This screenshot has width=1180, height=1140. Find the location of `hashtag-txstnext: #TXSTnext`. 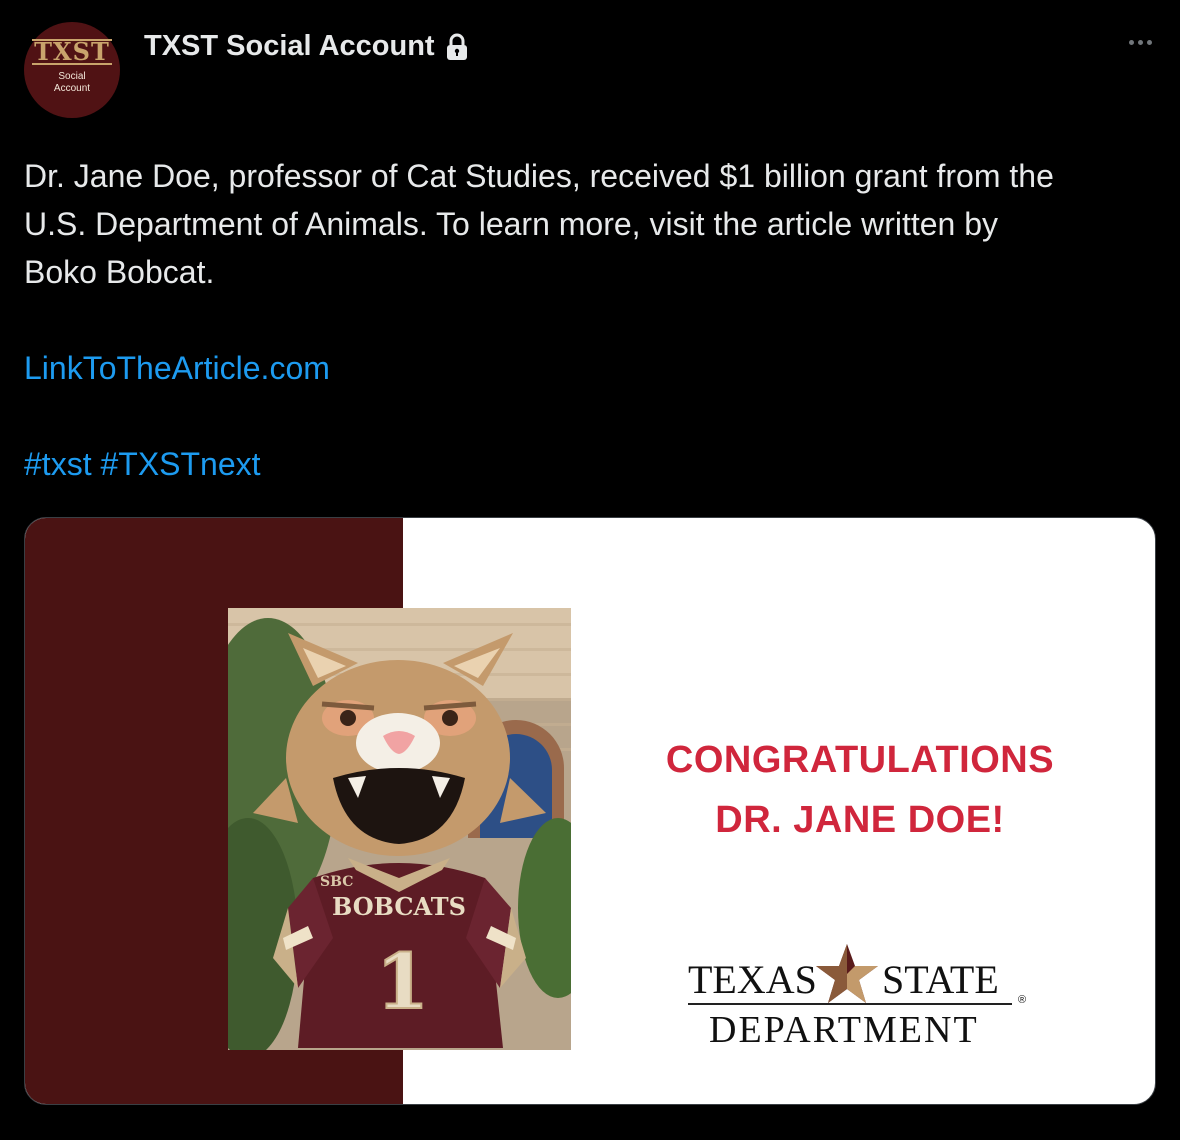

hashtag-txstnext: #TXSTnext is located at coordinates (180, 464).